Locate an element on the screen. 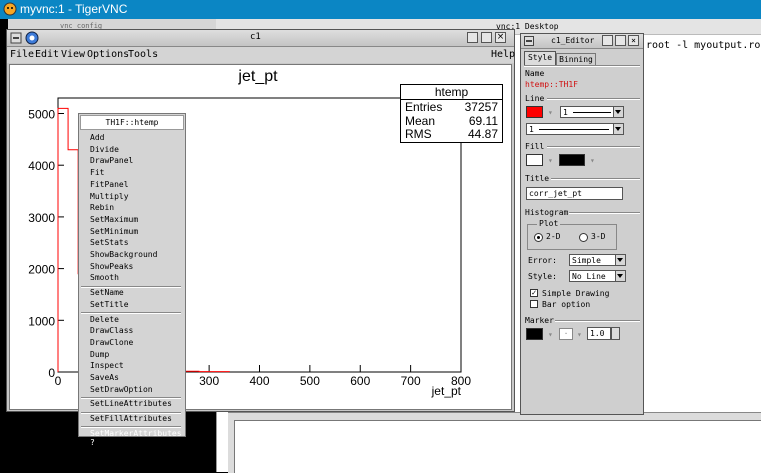 The width and height of the screenshot is (761, 473). menu-help: Help is located at coordinates (503, 54).